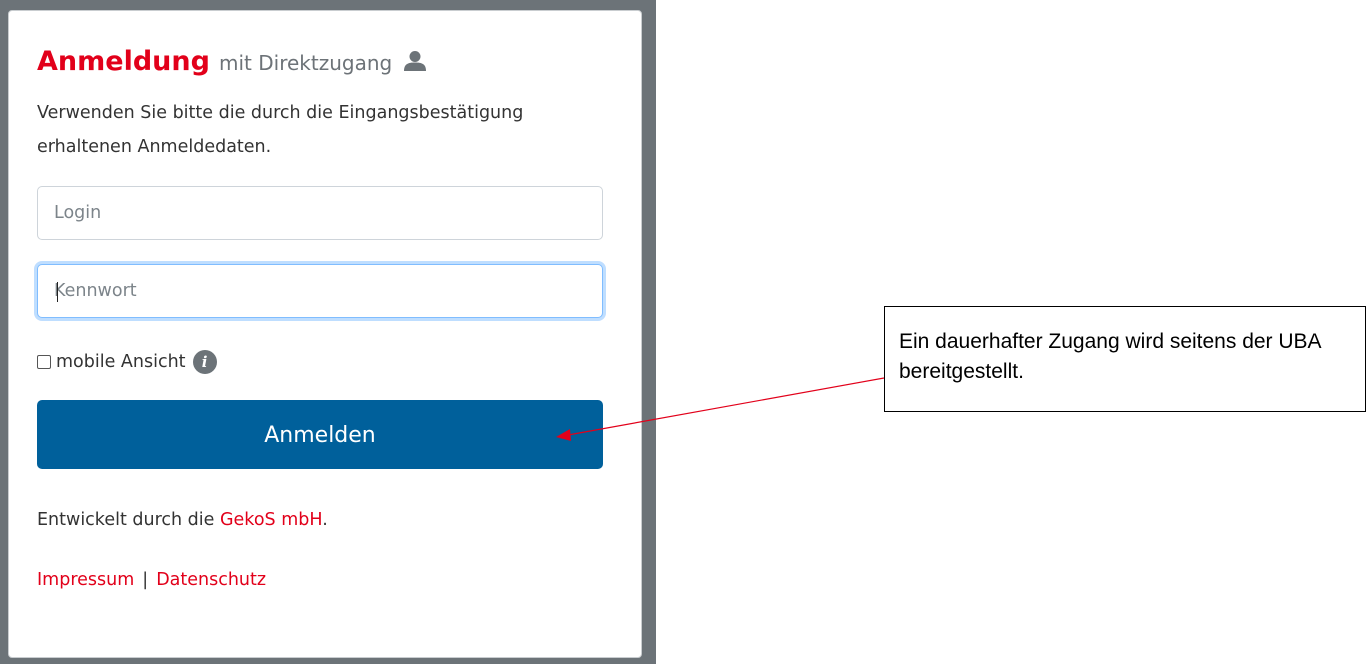 The height and width of the screenshot is (664, 1372). Describe the element at coordinates (271, 520) in the screenshot. I see `developer-link: GekoS mbH` at that location.